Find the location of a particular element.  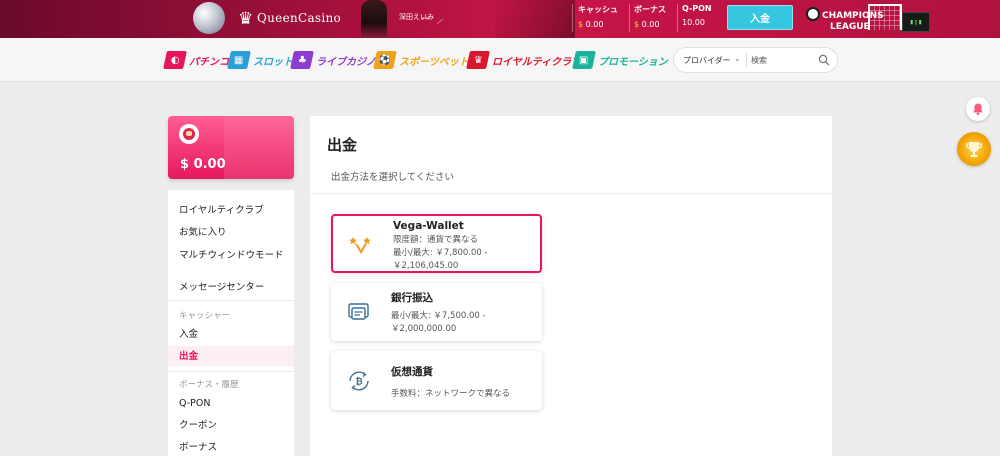

deposit-button: 入金 is located at coordinates (760, 17).